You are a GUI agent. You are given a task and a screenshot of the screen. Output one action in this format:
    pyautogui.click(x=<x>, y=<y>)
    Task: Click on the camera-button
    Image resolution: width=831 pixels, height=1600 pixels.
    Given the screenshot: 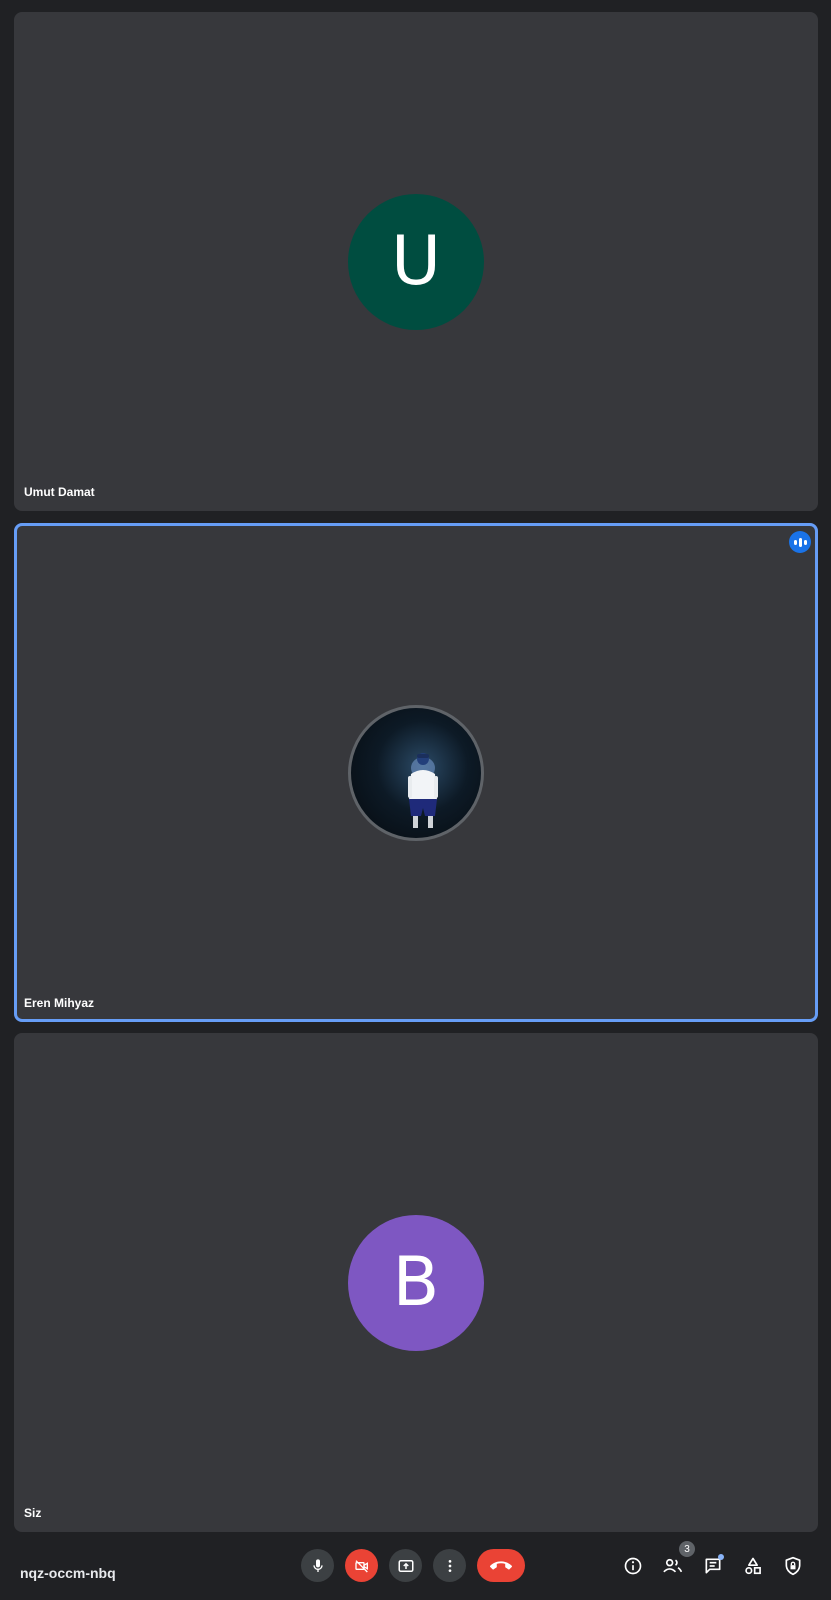 What is the action you would take?
    pyautogui.click(x=361, y=1565)
    